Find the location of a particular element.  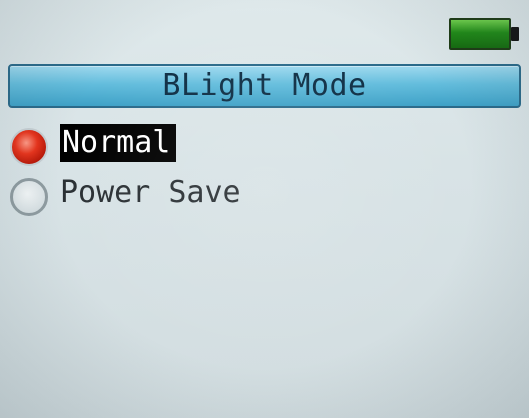

option-label-normal: Normal is located at coordinates (118, 143).